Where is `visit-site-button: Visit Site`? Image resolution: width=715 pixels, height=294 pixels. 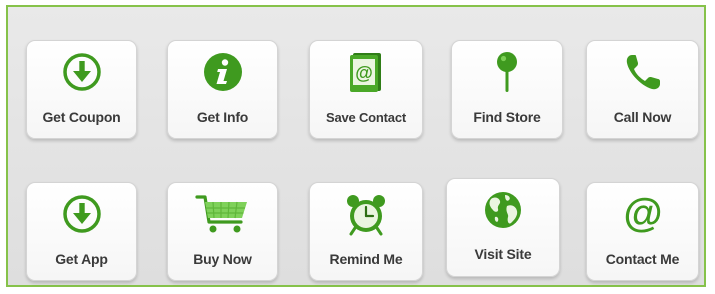 visit-site-button: Visit Site is located at coordinates (503, 227).